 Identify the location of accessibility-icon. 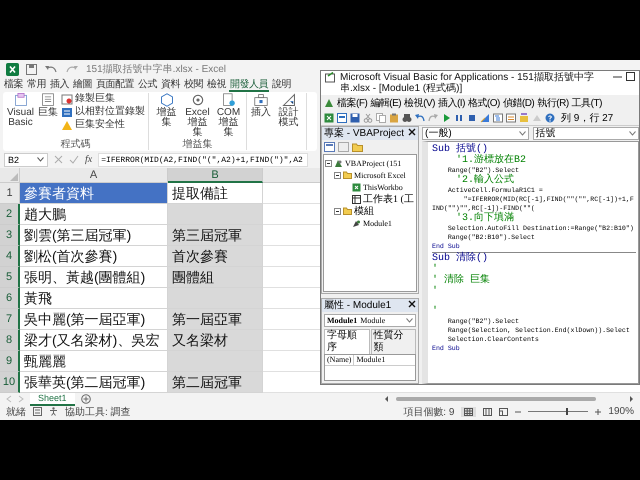
(53, 411).